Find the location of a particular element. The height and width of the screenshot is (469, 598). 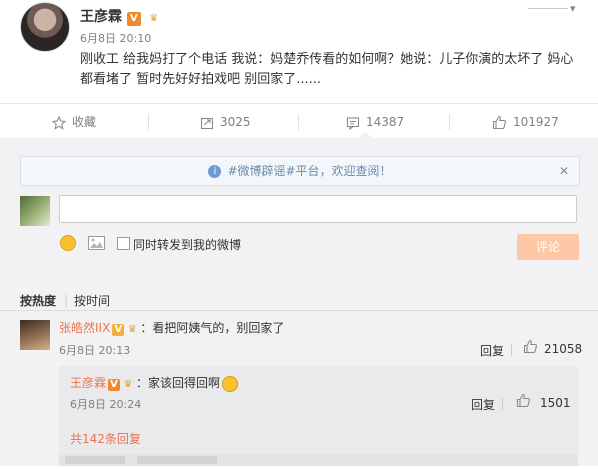

sort-by-time-tab: 按时间 is located at coordinates (92, 300).